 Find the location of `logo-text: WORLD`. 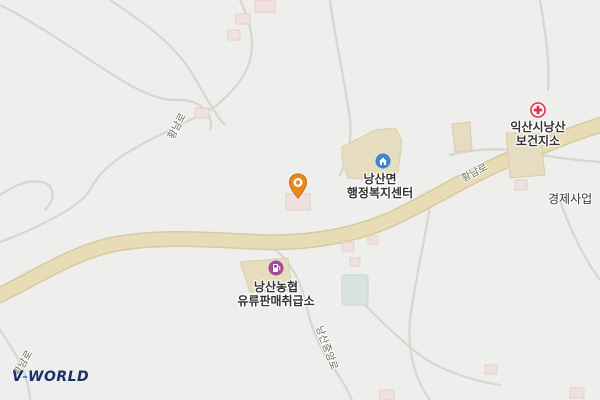

logo-text: WORLD is located at coordinates (59, 377).